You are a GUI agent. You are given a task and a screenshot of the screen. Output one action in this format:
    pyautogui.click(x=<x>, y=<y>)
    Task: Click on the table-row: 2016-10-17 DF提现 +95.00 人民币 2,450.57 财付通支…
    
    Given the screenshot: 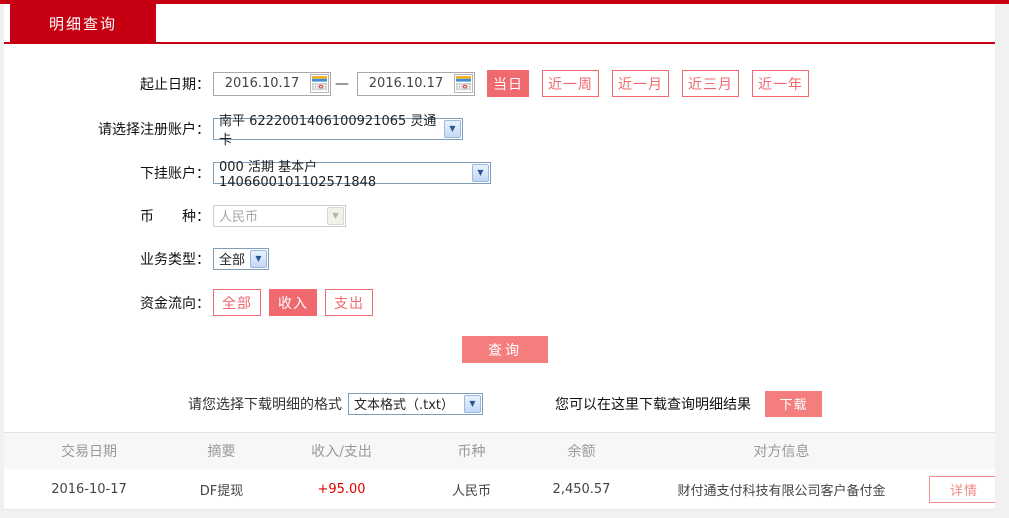 What is the action you would take?
    pyautogui.click(x=499, y=489)
    